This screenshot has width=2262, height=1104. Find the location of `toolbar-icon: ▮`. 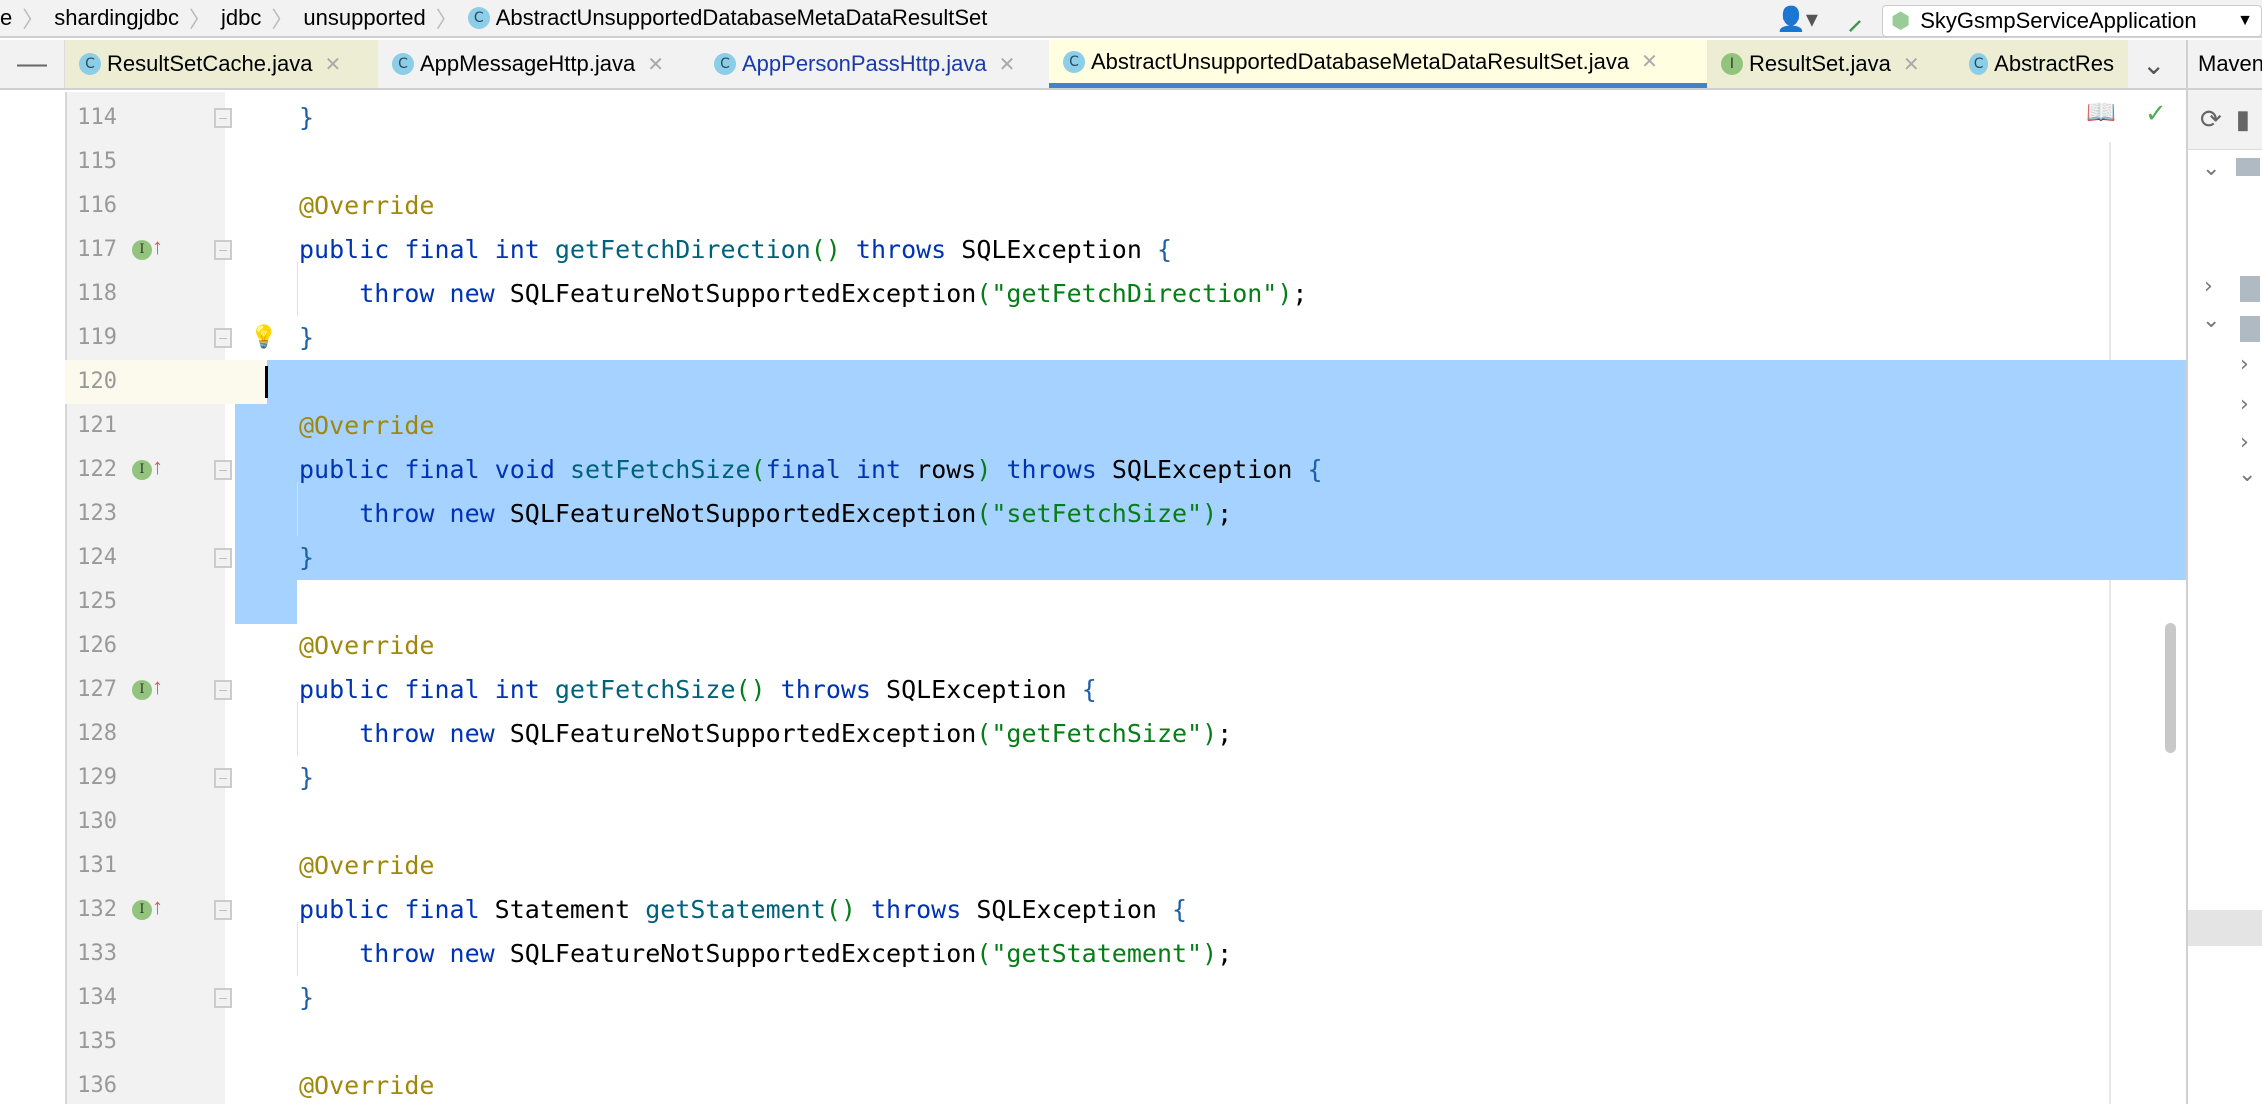

toolbar-icon: ▮ is located at coordinates (2243, 119).